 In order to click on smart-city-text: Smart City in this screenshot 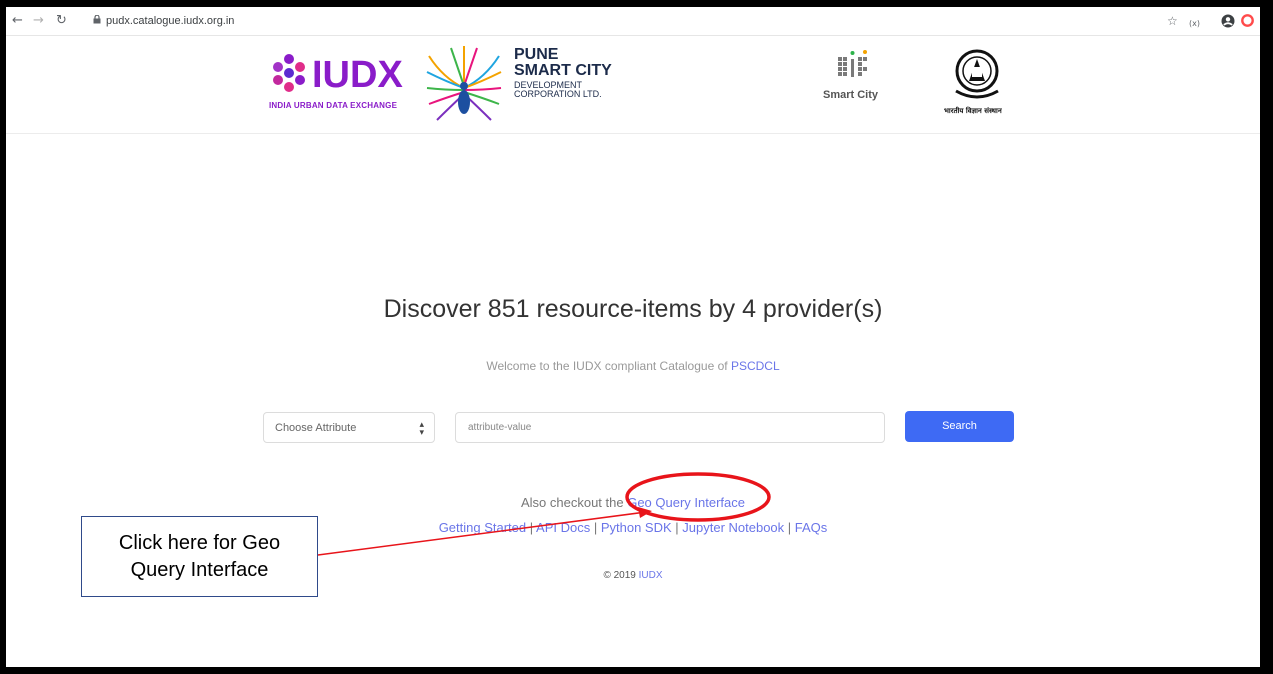, I will do `click(851, 95)`.